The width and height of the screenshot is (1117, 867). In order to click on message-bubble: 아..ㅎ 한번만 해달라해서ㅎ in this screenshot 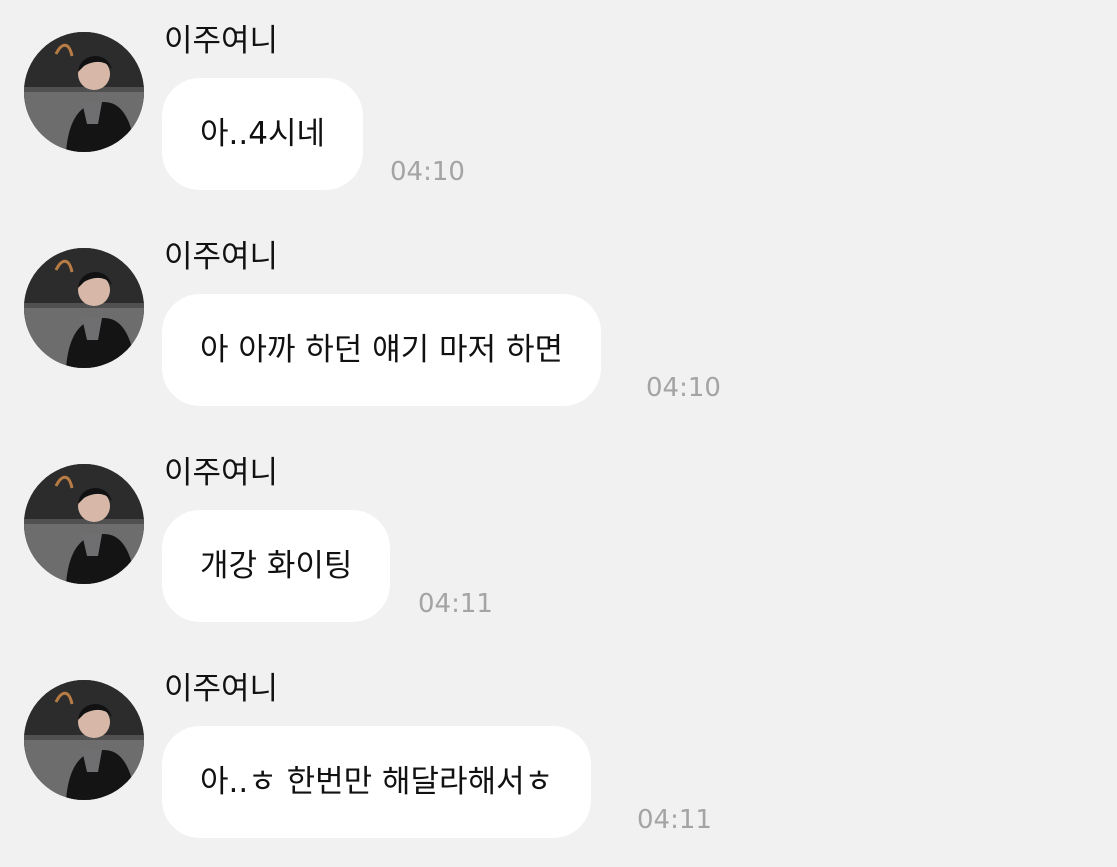, I will do `click(377, 782)`.